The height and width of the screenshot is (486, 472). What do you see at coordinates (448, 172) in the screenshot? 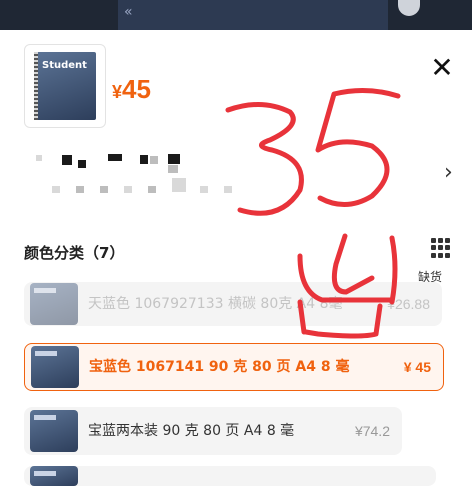
I see `chevron-right-icon: ›` at bounding box center [448, 172].